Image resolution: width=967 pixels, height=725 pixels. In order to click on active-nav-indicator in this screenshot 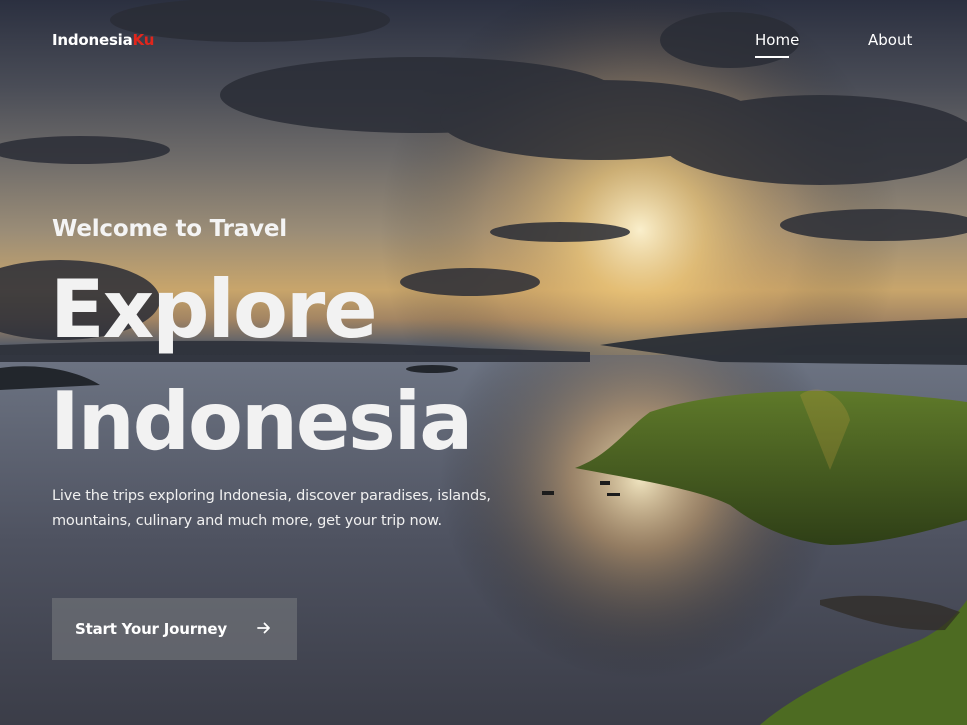, I will do `click(772, 57)`.